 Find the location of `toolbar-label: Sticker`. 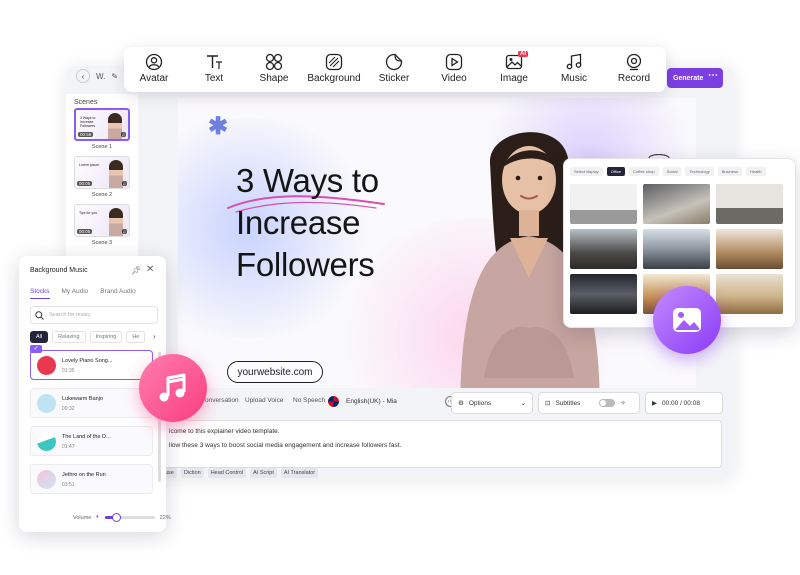

toolbar-label: Sticker is located at coordinates (394, 78).